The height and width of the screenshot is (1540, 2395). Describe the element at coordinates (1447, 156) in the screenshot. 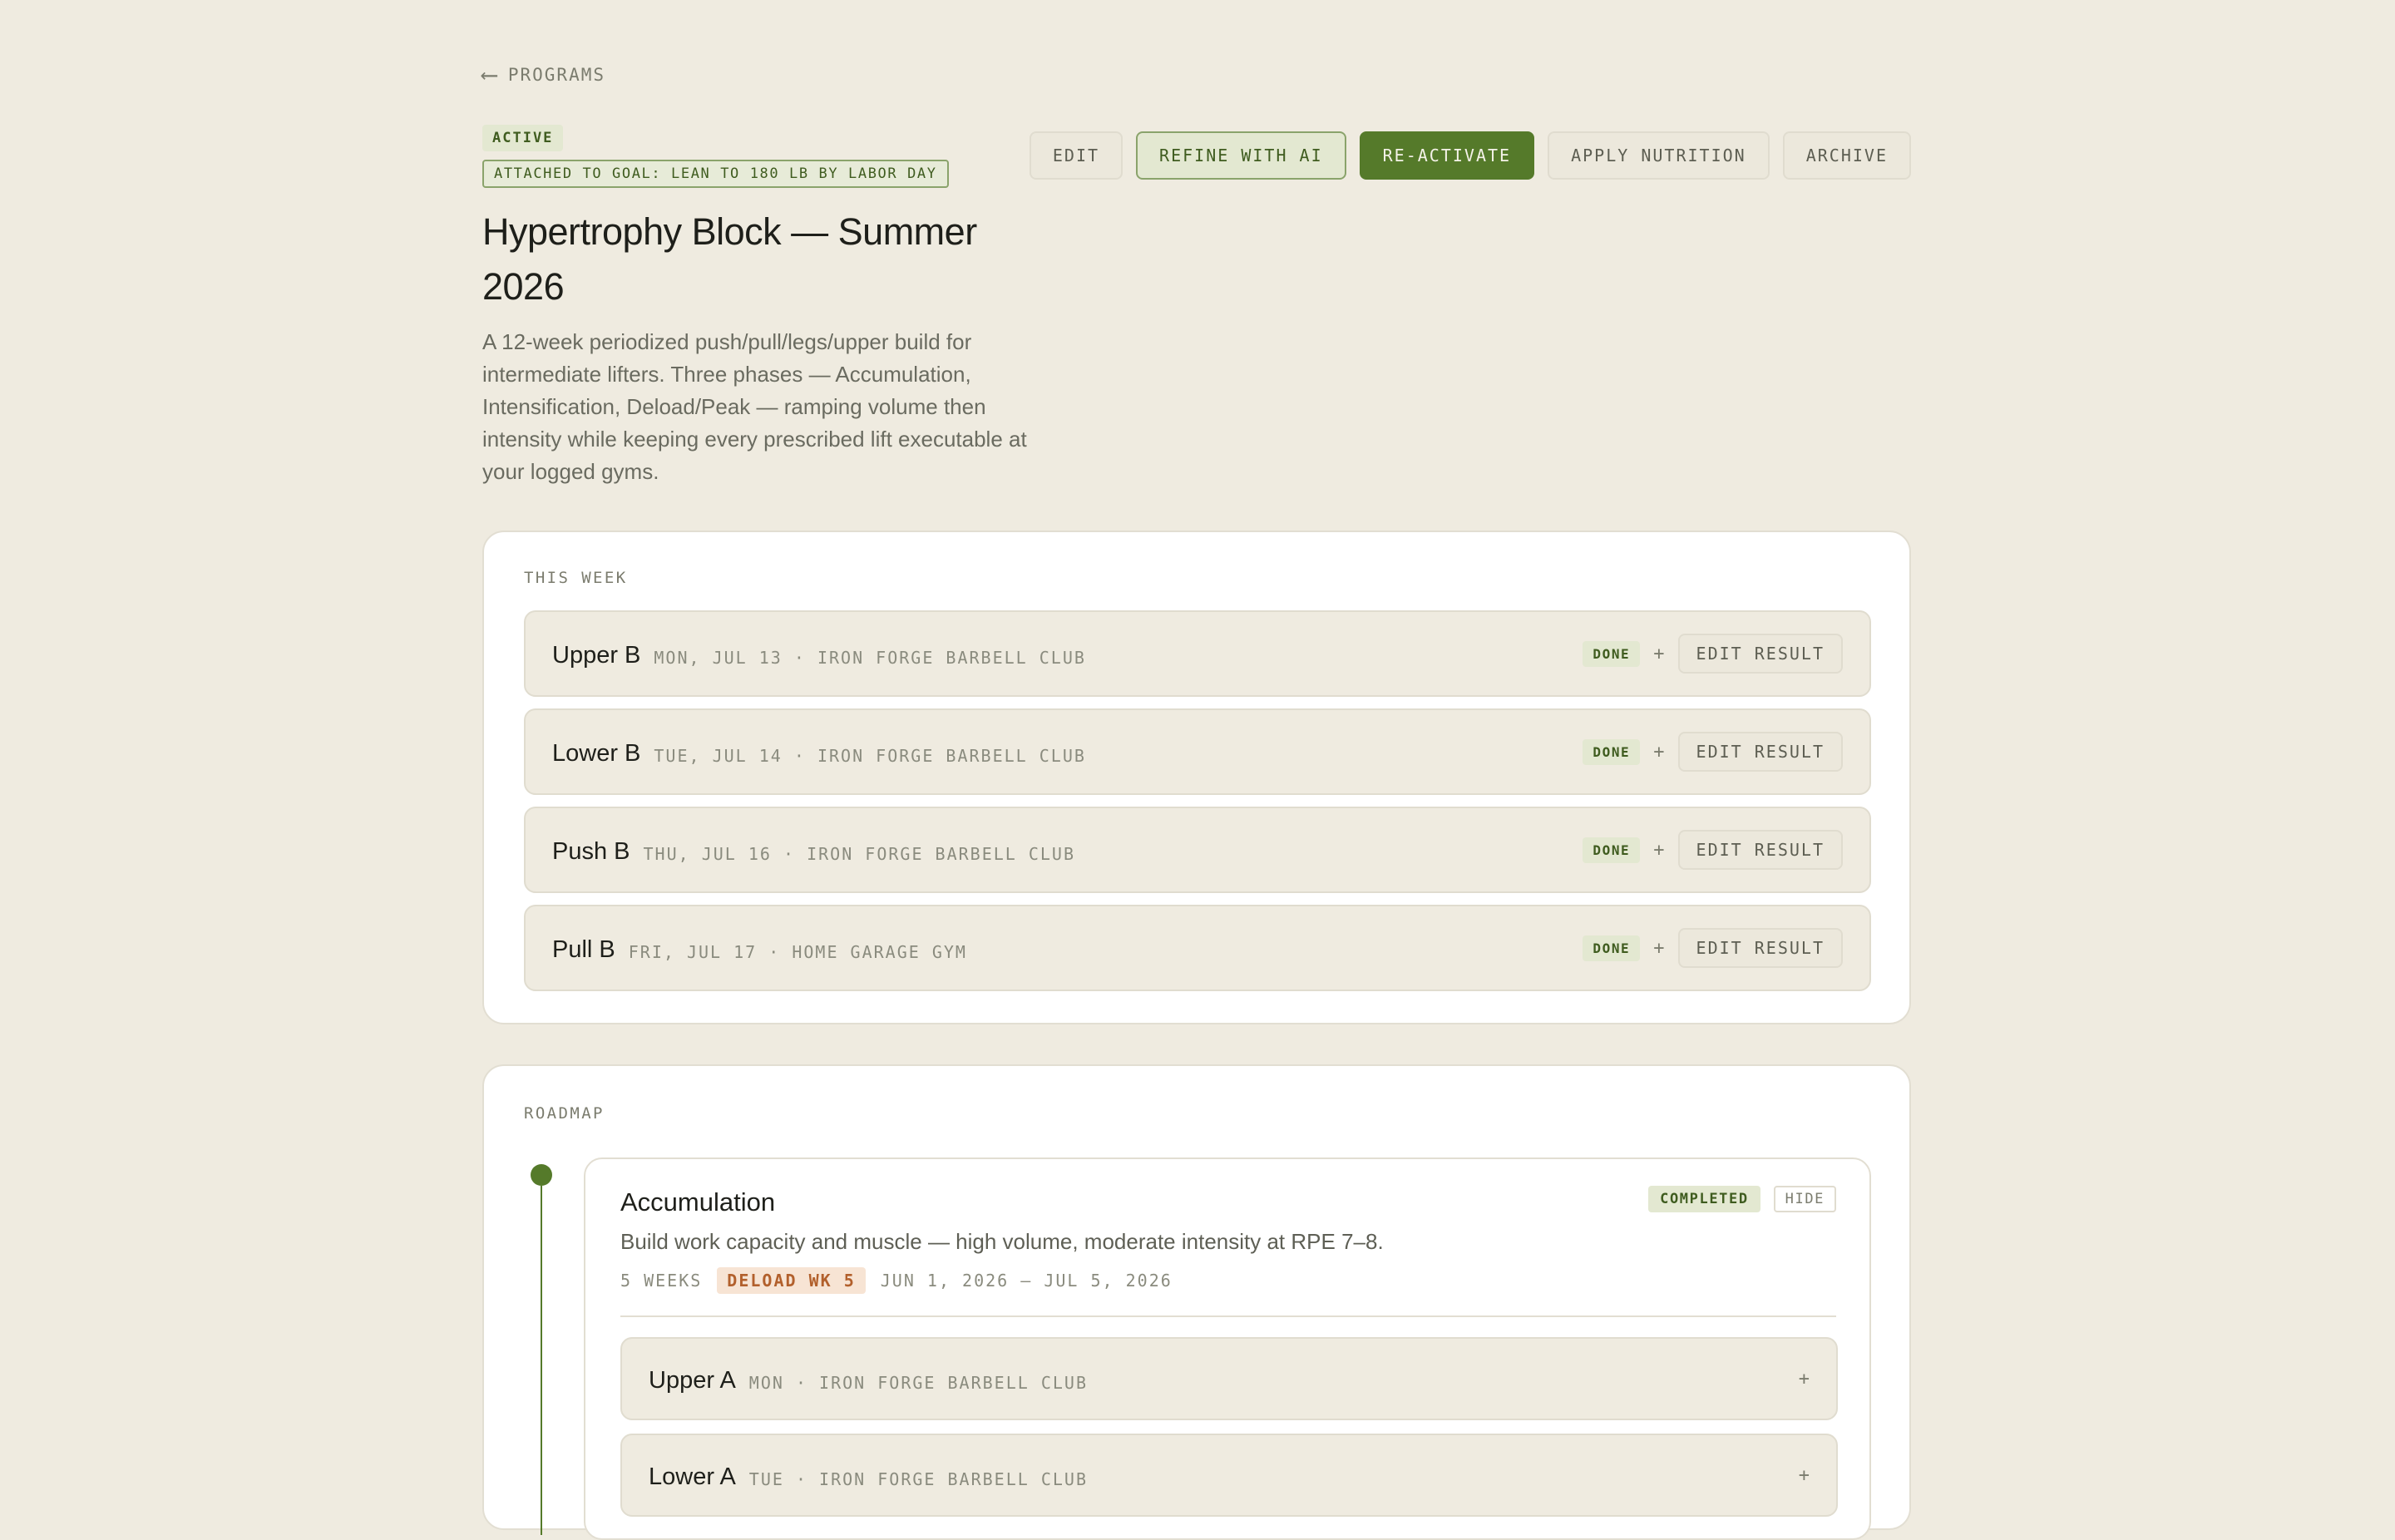

I see `reactivate-button: RE-ACTIVATE` at that location.